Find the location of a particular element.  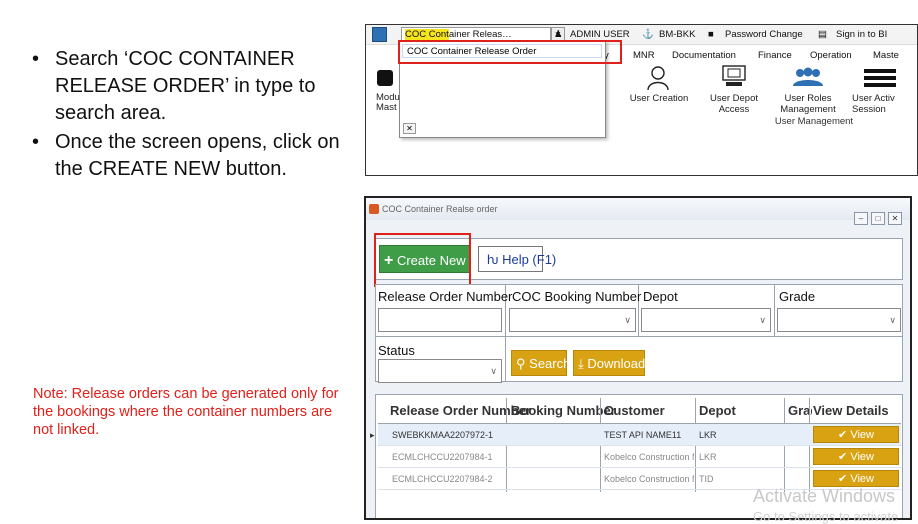

activation-watermark-sub: Go to Settings to activate is located at coordinates (826, 516).